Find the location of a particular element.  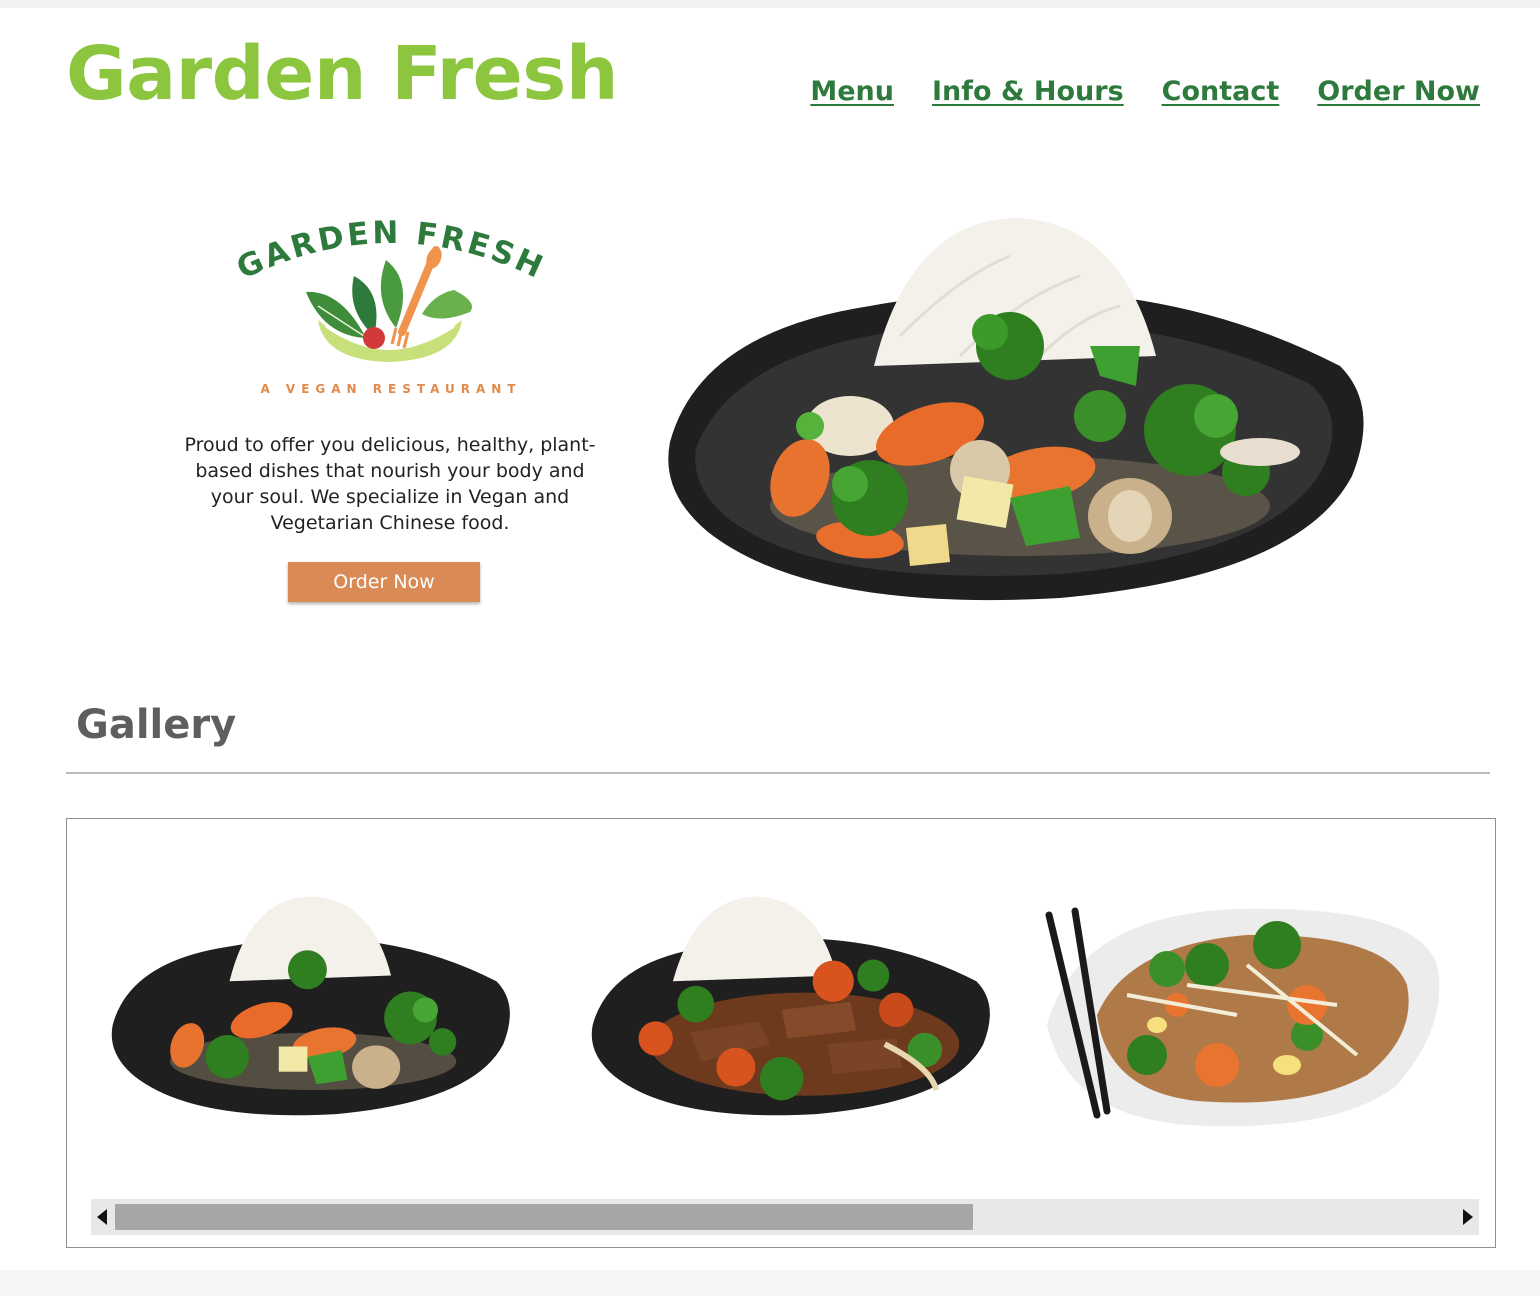

logo-graphic: GARDEN FRESH is located at coordinates (389, 288).